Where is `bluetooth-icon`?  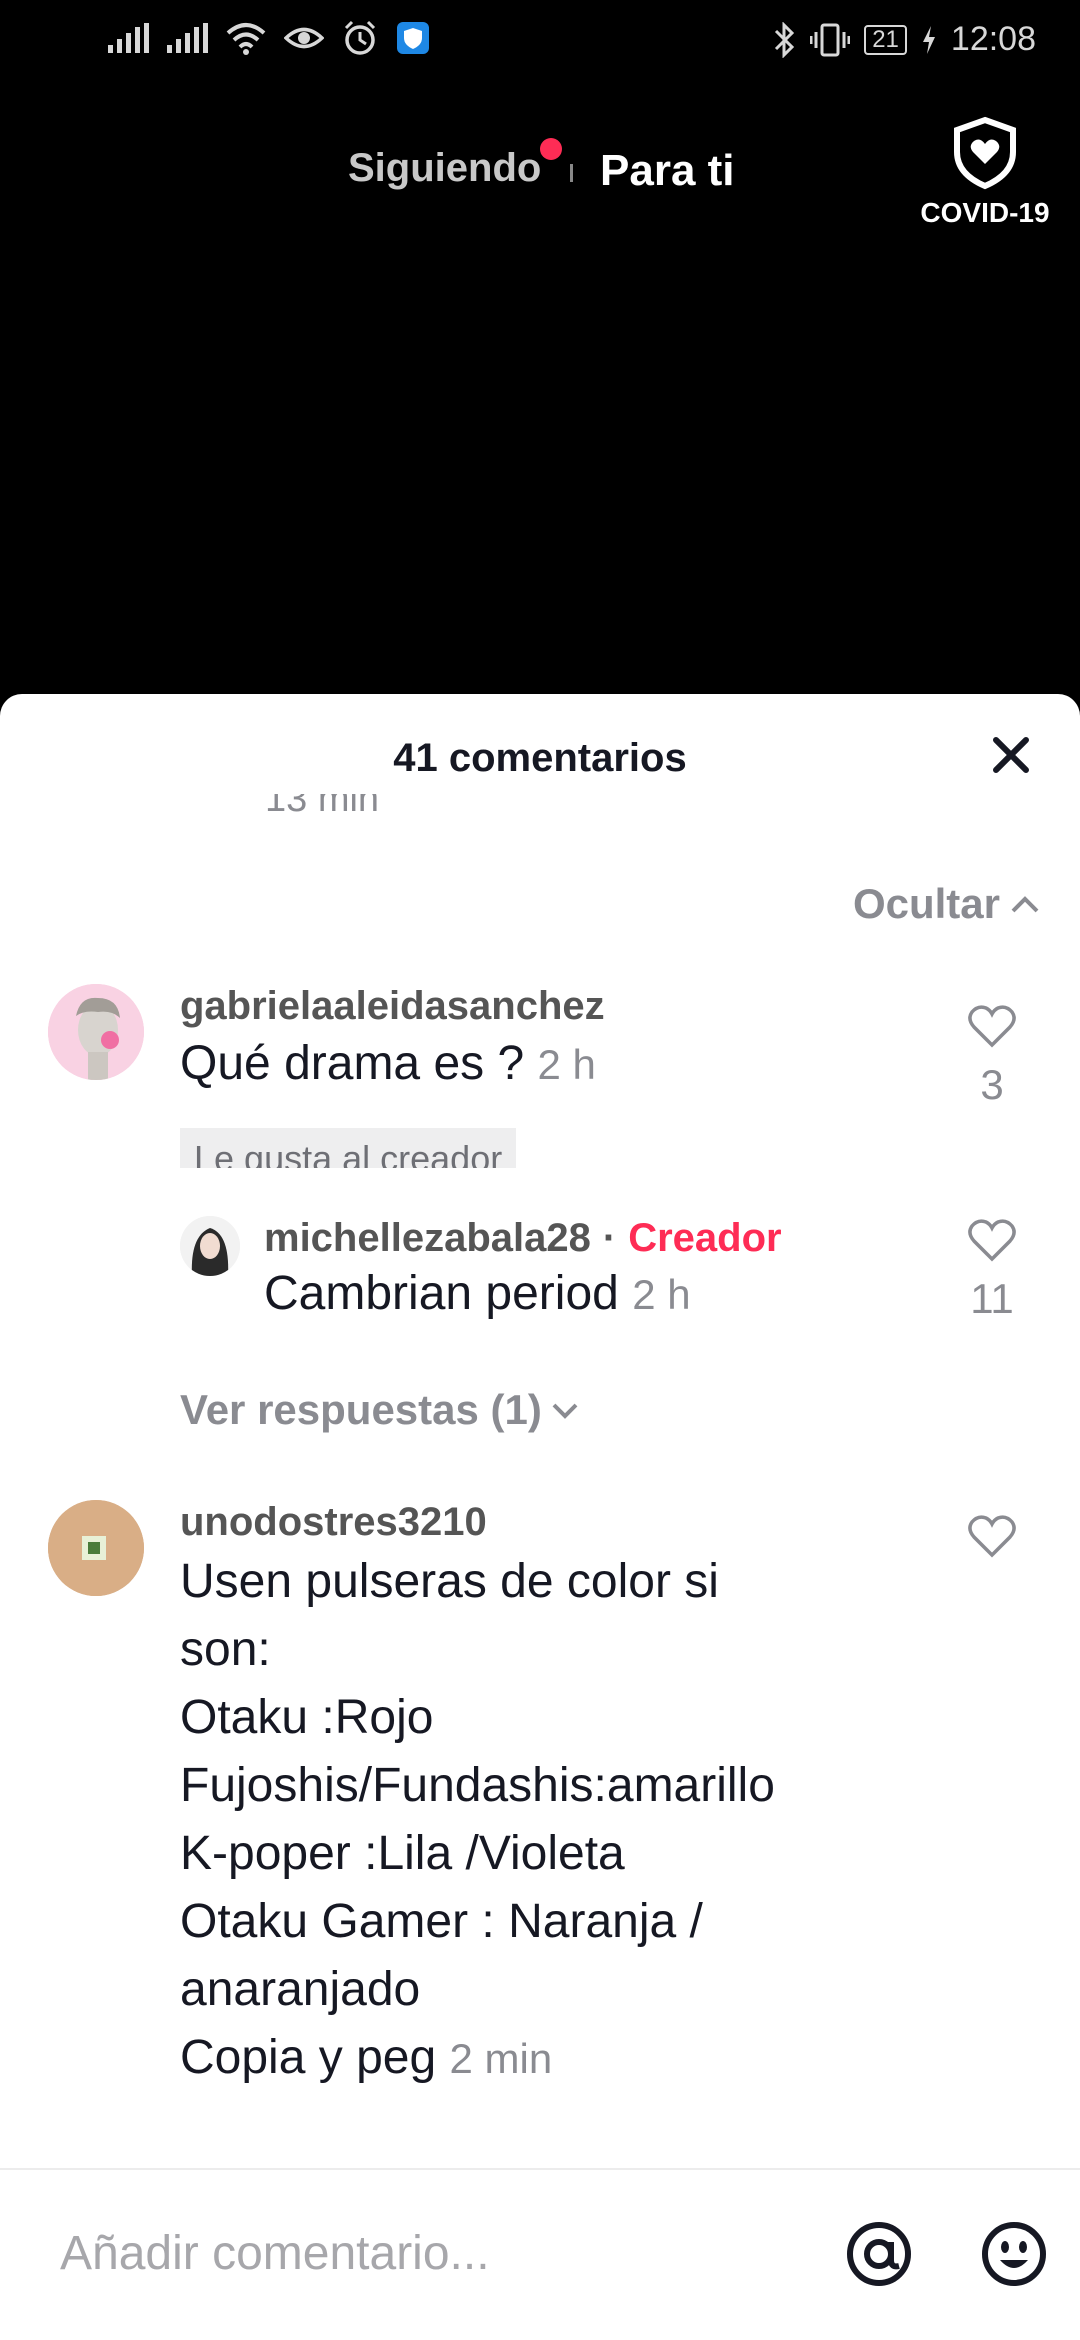 bluetooth-icon is located at coordinates (785, 39).